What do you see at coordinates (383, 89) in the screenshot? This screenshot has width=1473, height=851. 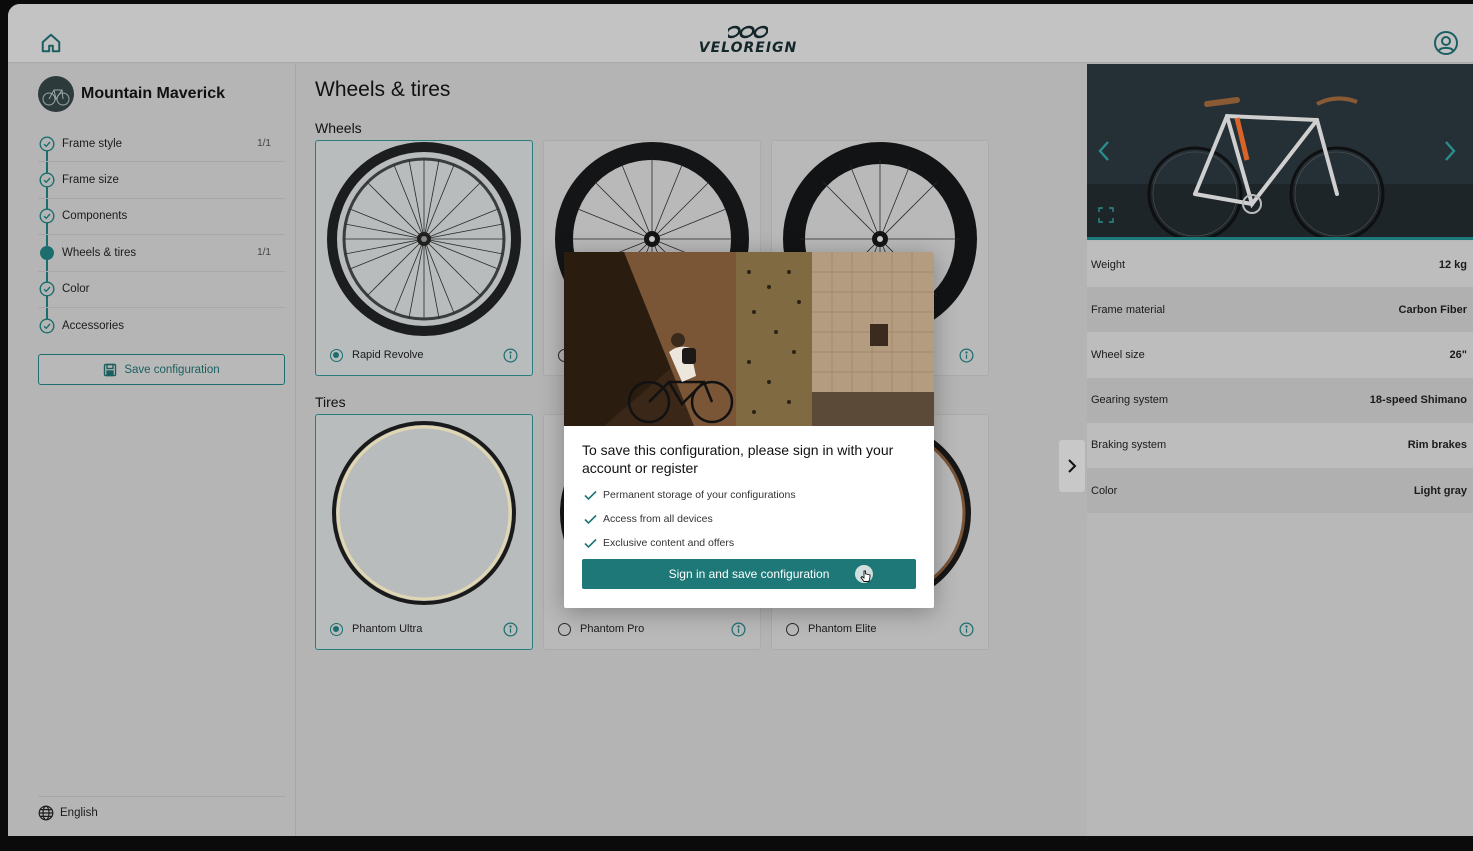 I see `page-title: Wheels & tires` at bounding box center [383, 89].